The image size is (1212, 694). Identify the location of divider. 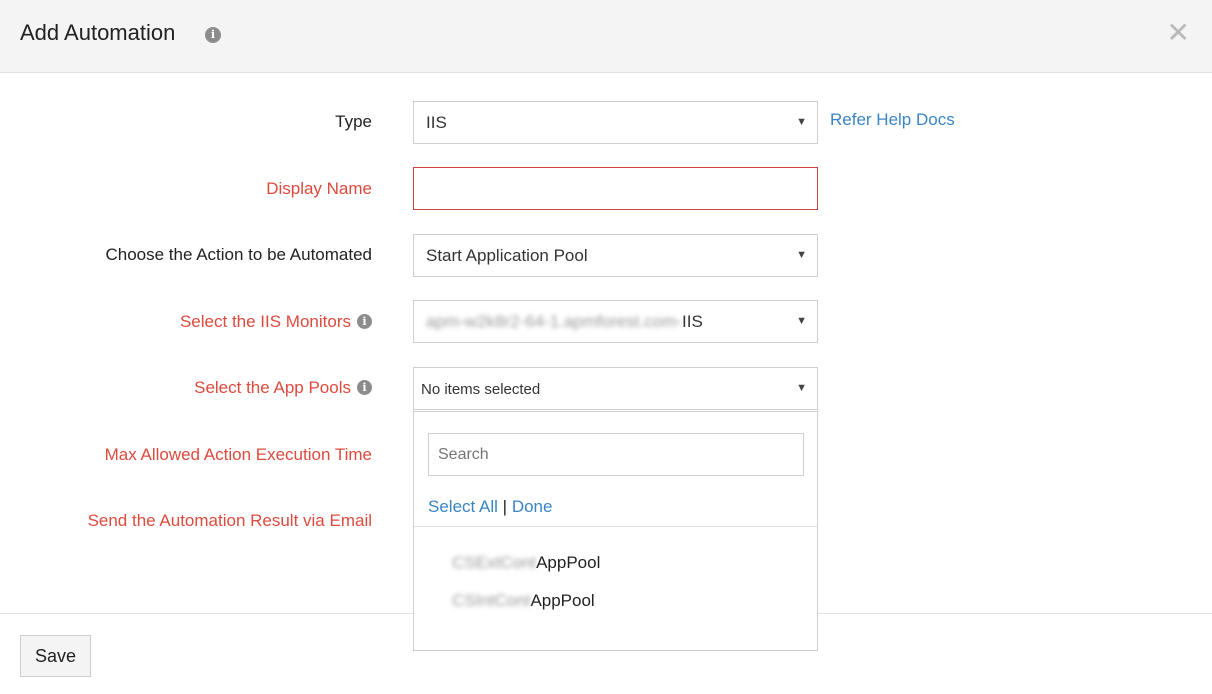
(615, 526).